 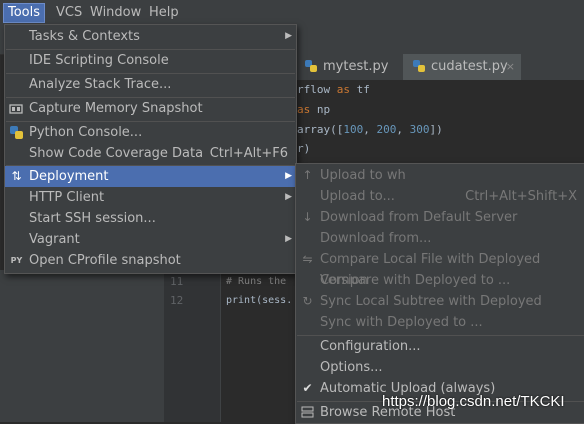 What do you see at coordinates (510, 67) in the screenshot?
I see `close-icon: ×` at bounding box center [510, 67].